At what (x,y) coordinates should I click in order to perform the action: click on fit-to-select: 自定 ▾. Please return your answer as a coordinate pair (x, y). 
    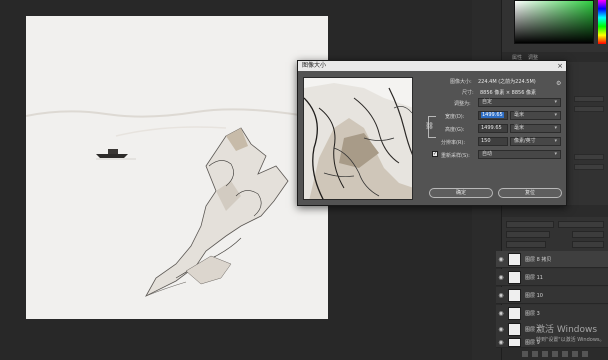
    Looking at the image, I should click on (519, 102).